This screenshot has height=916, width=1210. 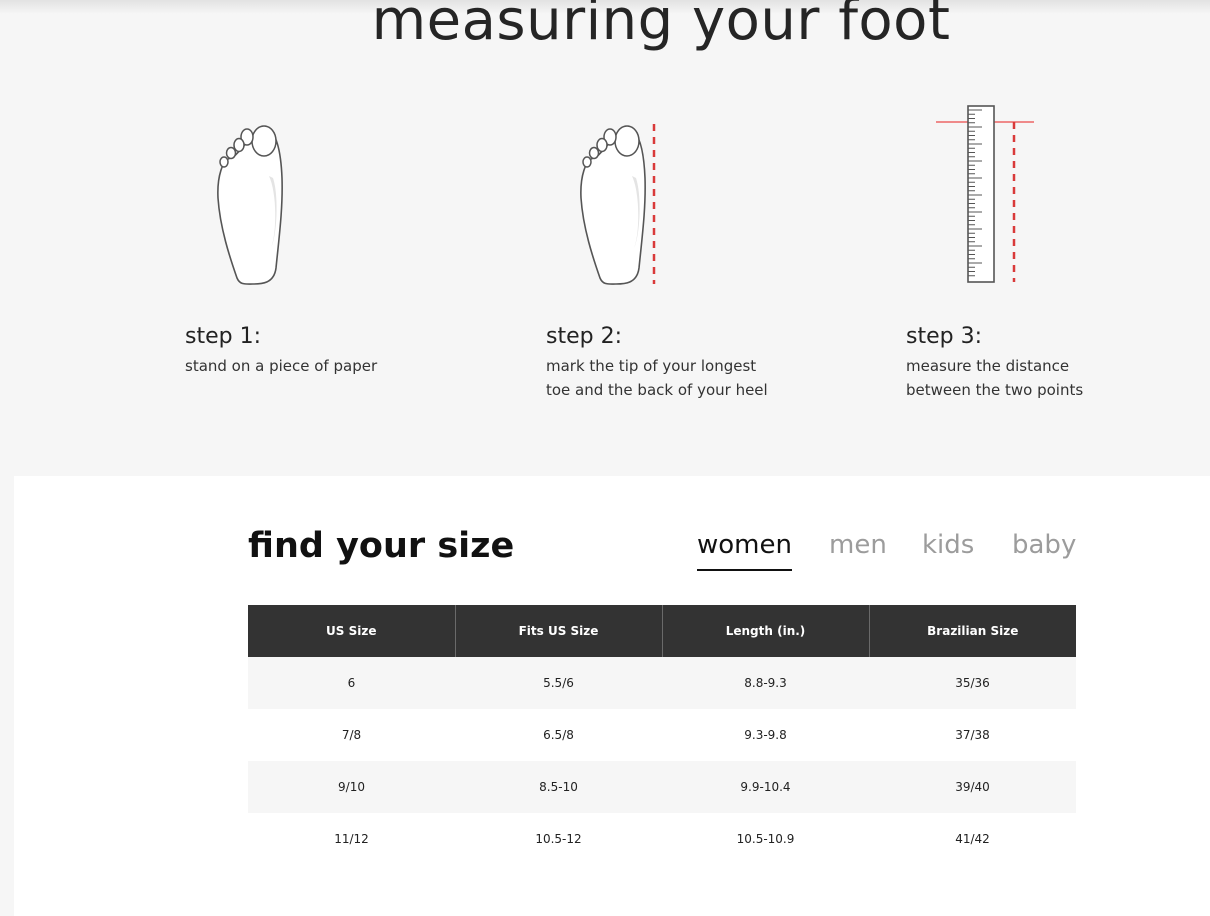 What do you see at coordinates (350, 350) in the screenshot?
I see `step-1: step 1: stand on a piece of paper` at bounding box center [350, 350].